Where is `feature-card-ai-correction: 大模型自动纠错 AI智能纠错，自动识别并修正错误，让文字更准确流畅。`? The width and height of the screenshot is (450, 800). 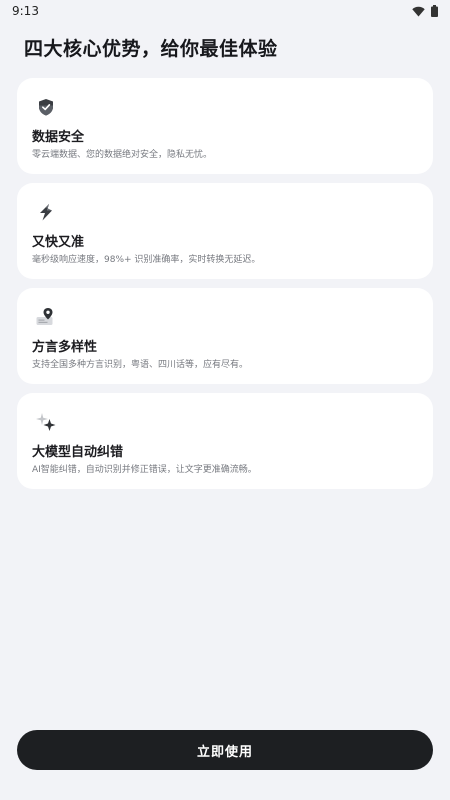
feature-card-ai-correction: 大模型自动纠错 AI智能纠错，自动识别并修正错误，让文字更准确流畅。 is located at coordinates (225, 441).